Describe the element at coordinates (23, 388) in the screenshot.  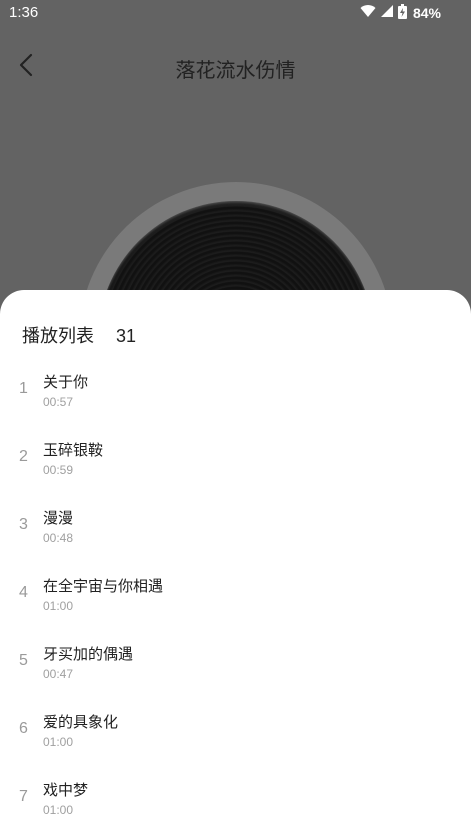
I see `track-index: 1` at that location.